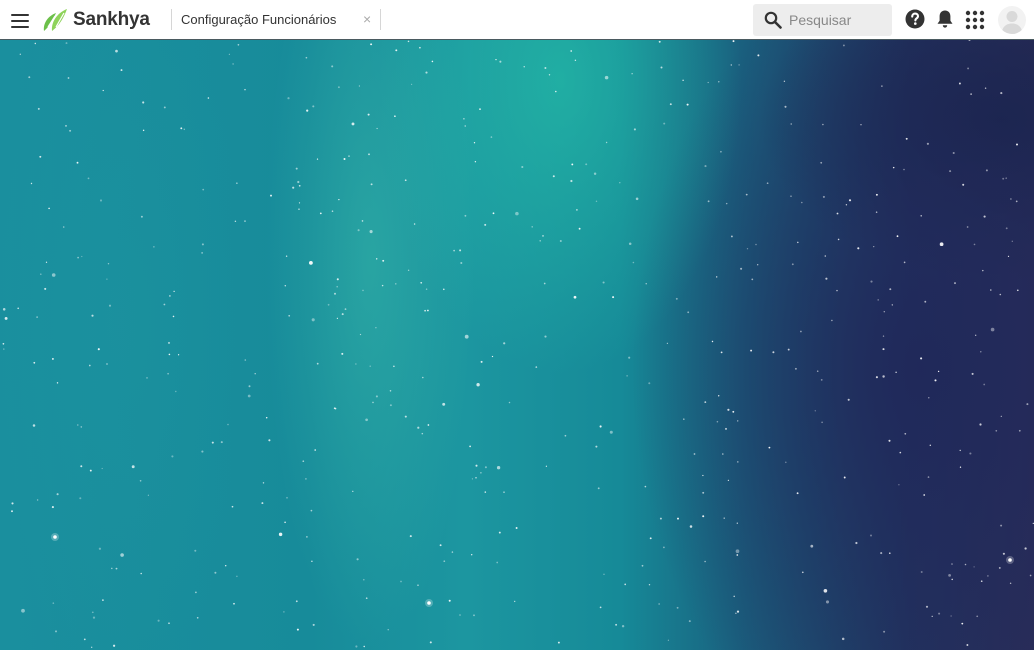 The height and width of the screenshot is (650, 1034). Describe the element at coordinates (773, 20) in the screenshot. I see `search-icon` at that location.